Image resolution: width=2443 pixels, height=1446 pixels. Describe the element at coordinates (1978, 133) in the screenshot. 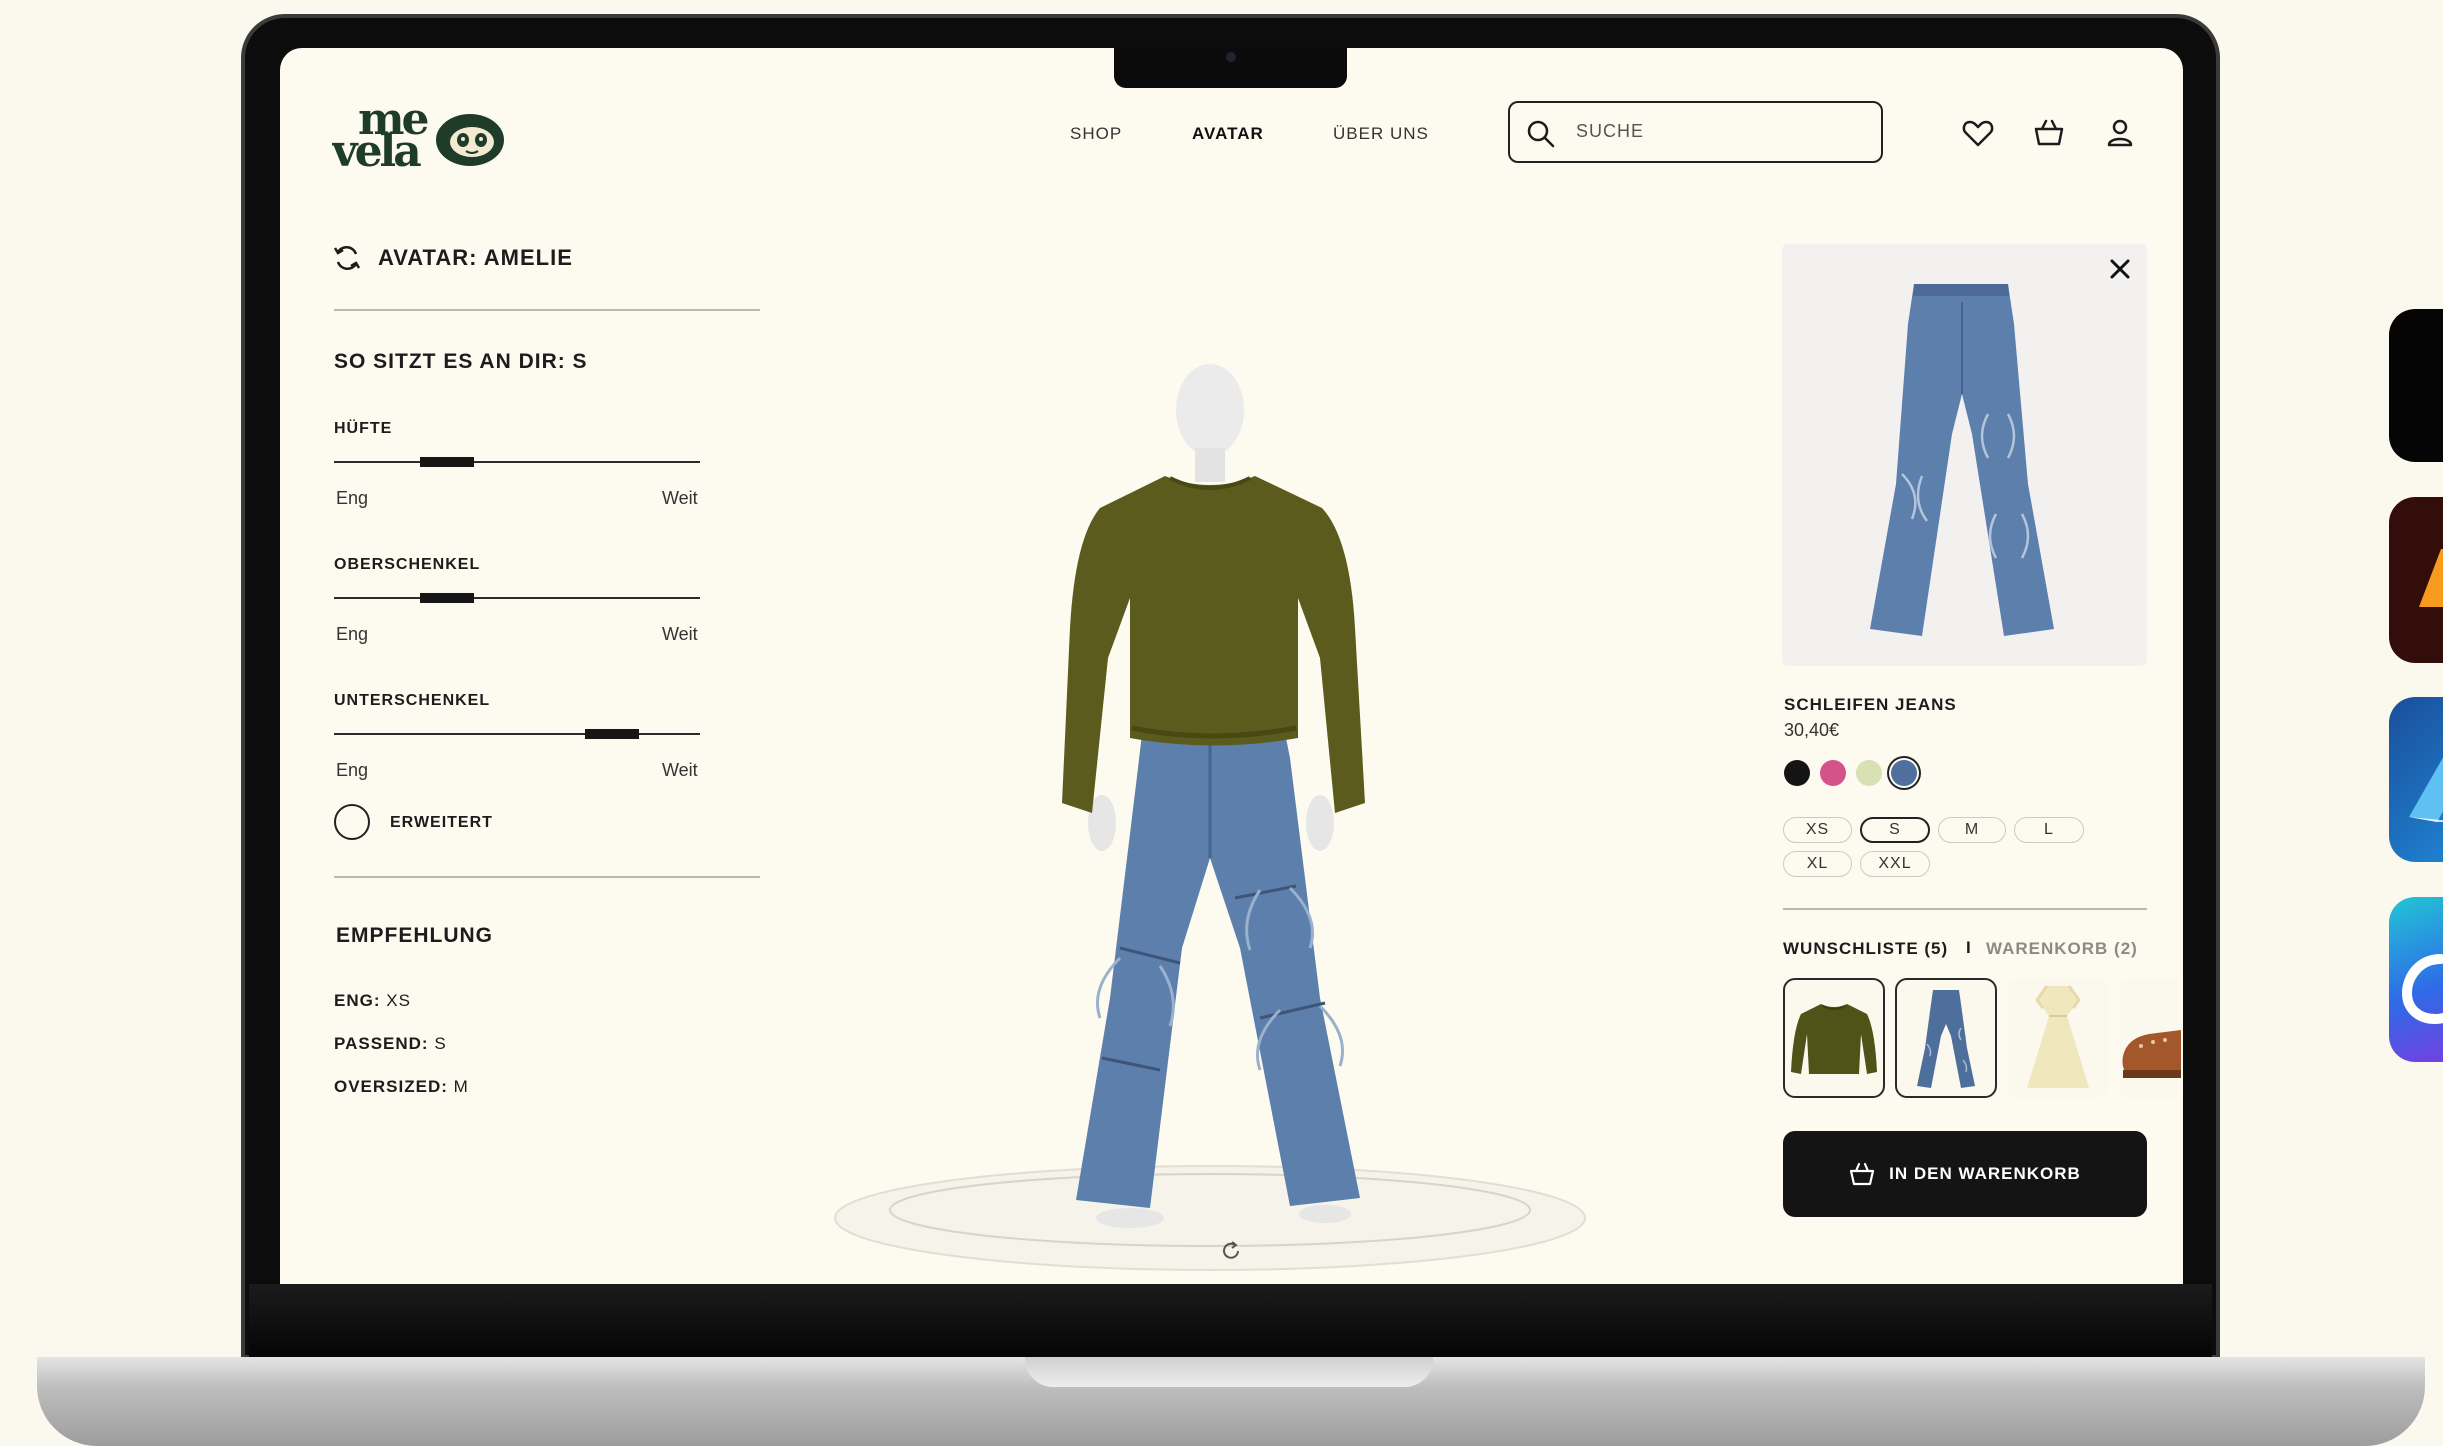

I see `heart-icon` at that location.